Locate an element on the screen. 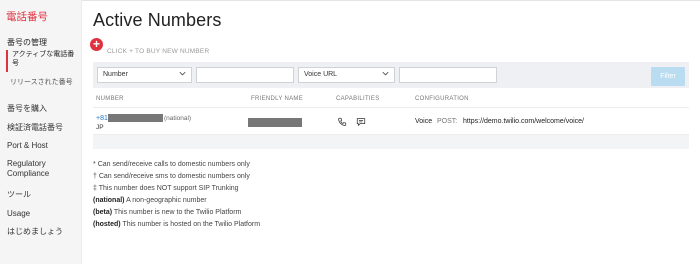 The height and width of the screenshot is (264, 700). filter-url-select: Voice URL is located at coordinates (346, 75).